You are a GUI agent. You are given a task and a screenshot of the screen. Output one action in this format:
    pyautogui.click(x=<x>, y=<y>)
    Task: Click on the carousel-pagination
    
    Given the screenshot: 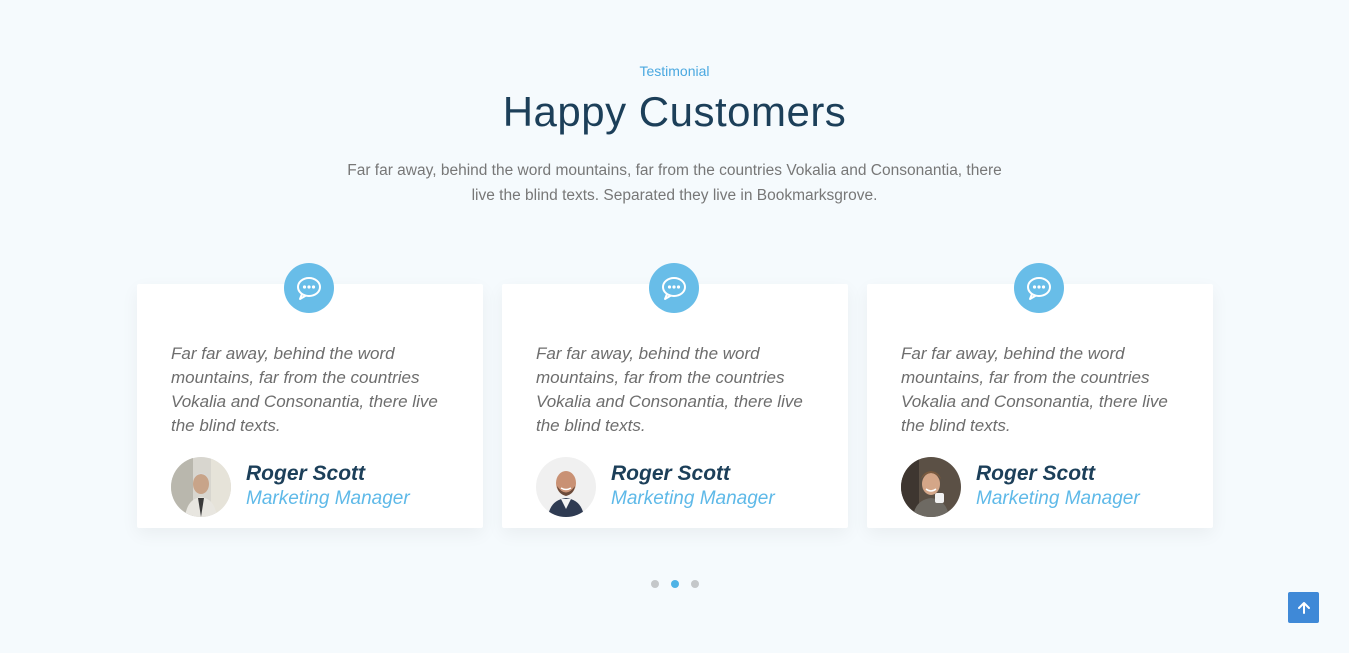 What is the action you would take?
    pyautogui.click(x=675, y=584)
    